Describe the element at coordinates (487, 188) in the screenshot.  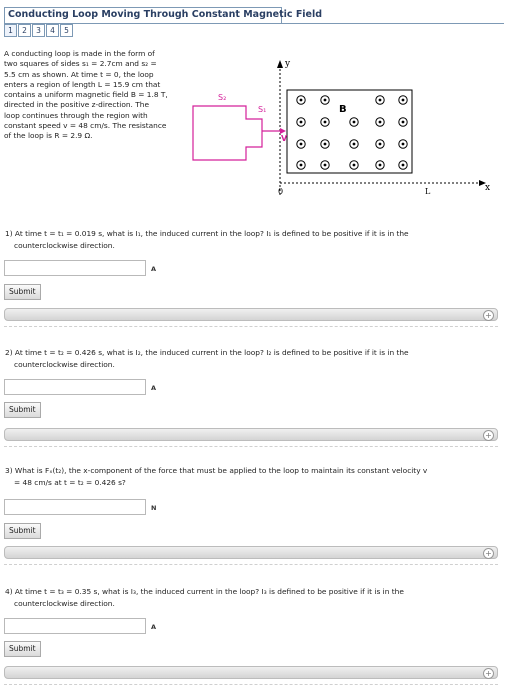
I see `x-axis-label: x` at that location.